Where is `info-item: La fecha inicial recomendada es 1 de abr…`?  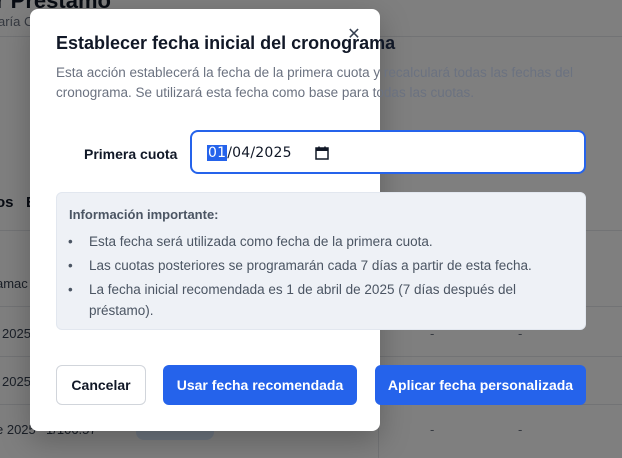 info-item: La fecha inicial recomendada es 1 de abr… is located at coordinates (321, 300).